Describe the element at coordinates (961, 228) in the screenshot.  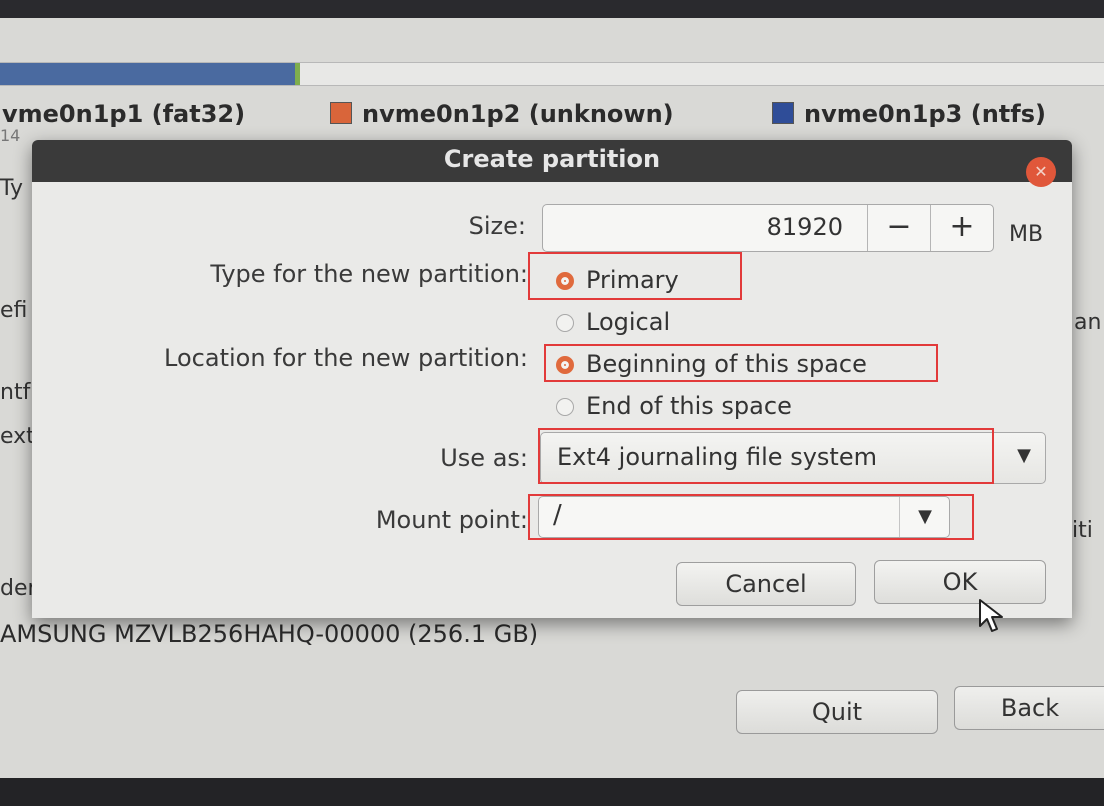
I see `size-increment-button: +` at that location.